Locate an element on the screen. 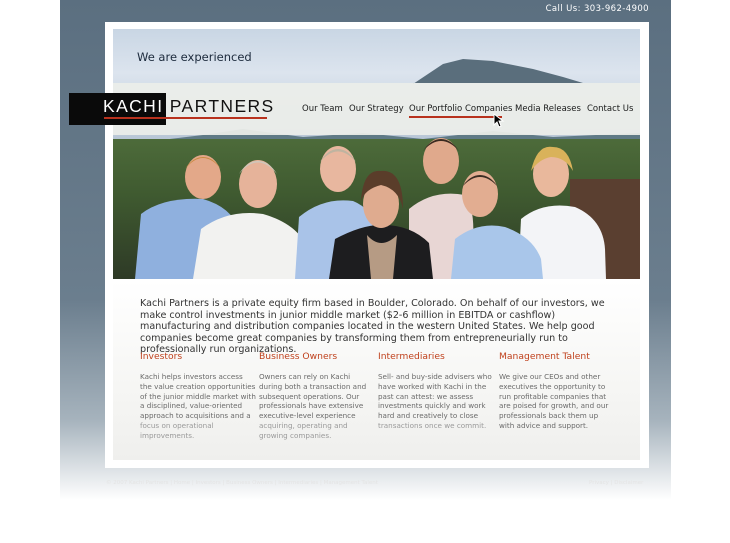  column-body-intermediaries-faded: transactions once we commit. is located at coordinates (432, 425).